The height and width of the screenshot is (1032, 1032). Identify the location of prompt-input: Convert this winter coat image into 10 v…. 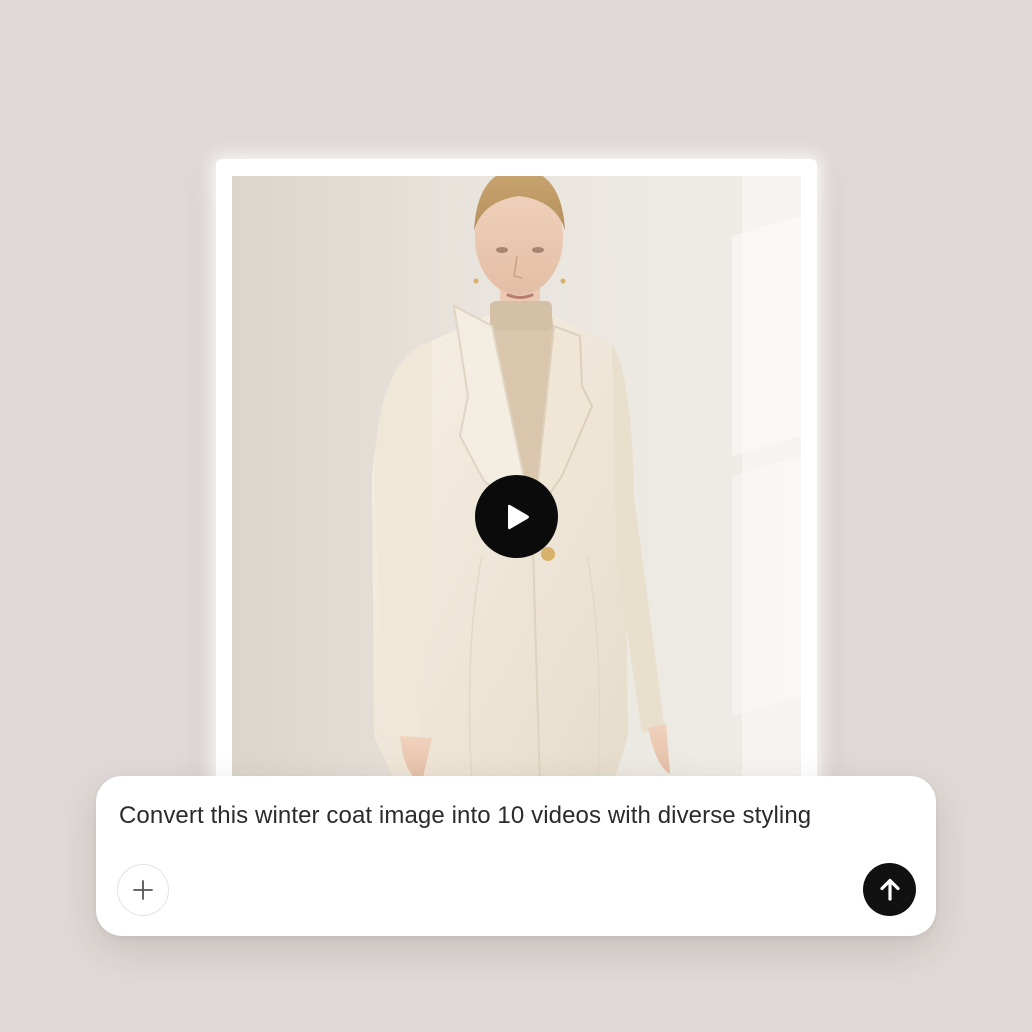
(515, 816).